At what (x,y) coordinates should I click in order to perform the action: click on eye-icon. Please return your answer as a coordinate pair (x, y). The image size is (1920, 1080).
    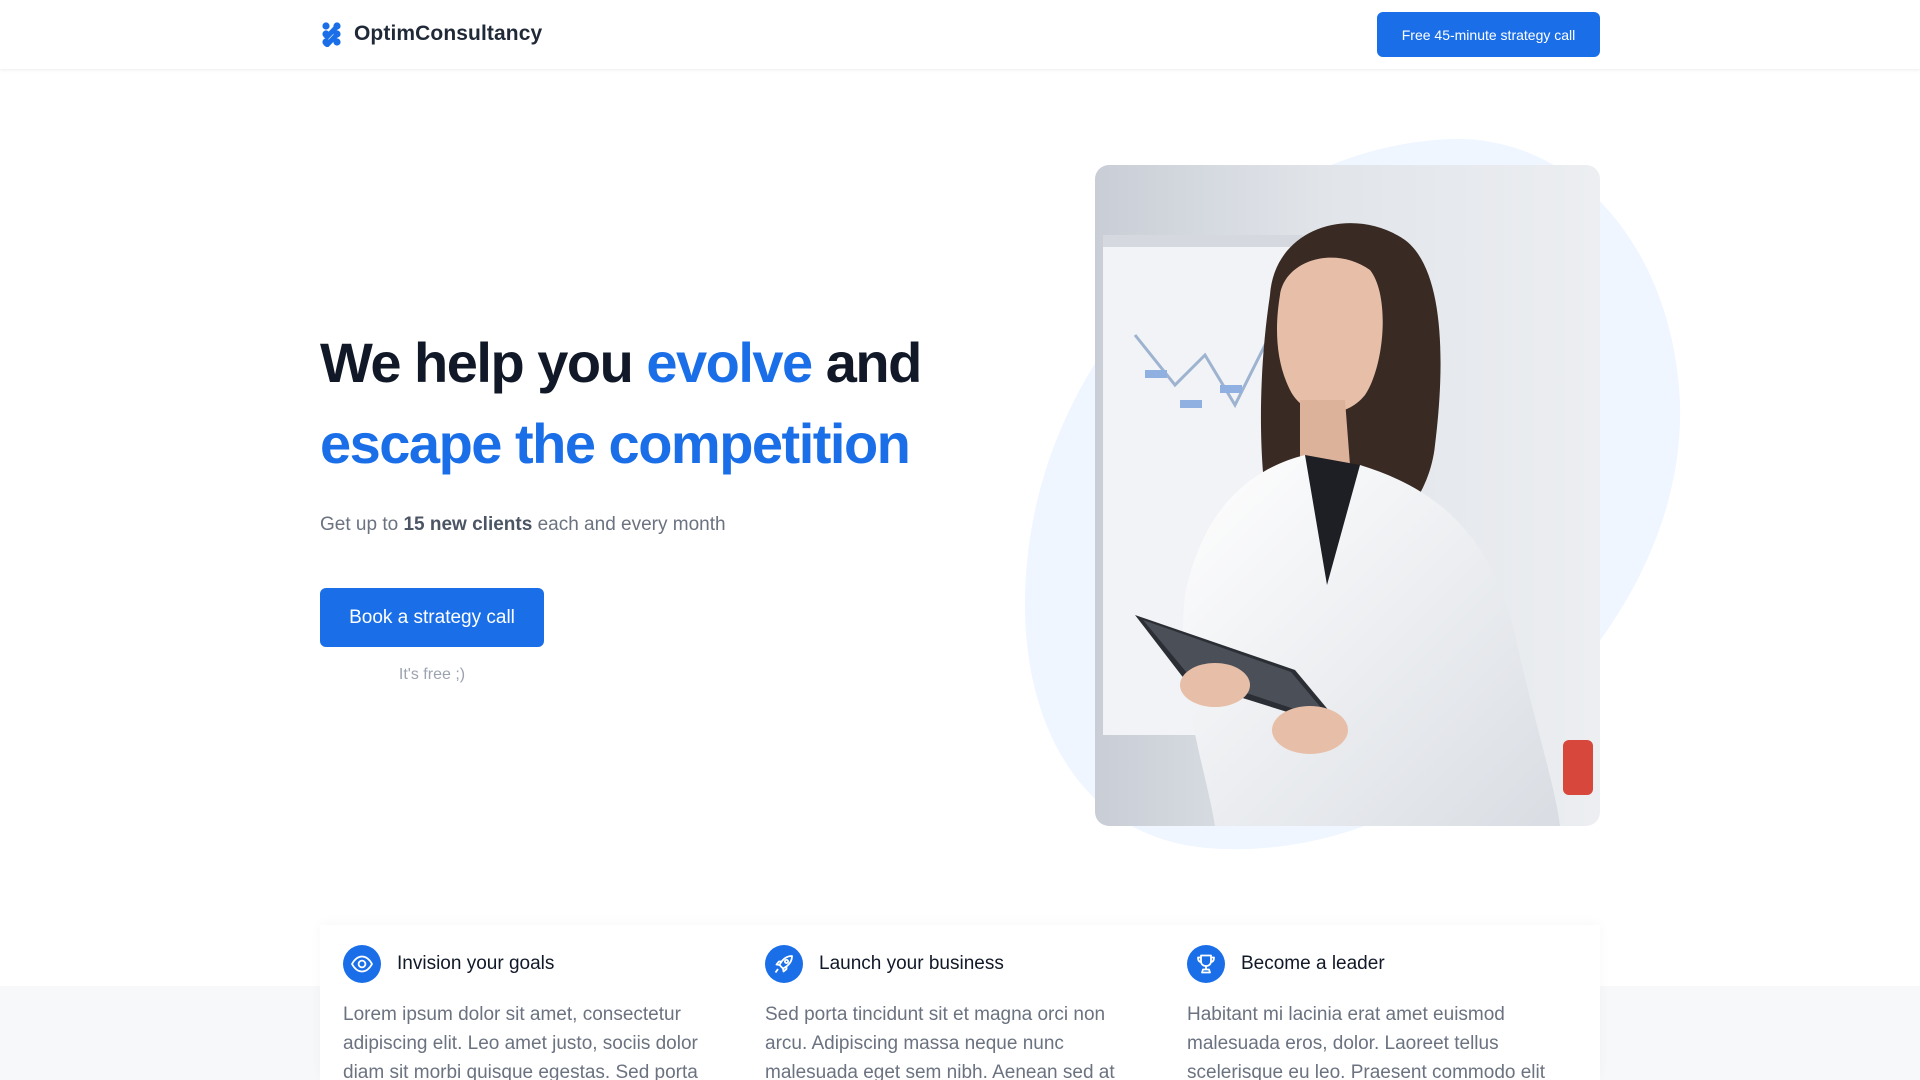
    Looking at the image, I should click on (362, 964).